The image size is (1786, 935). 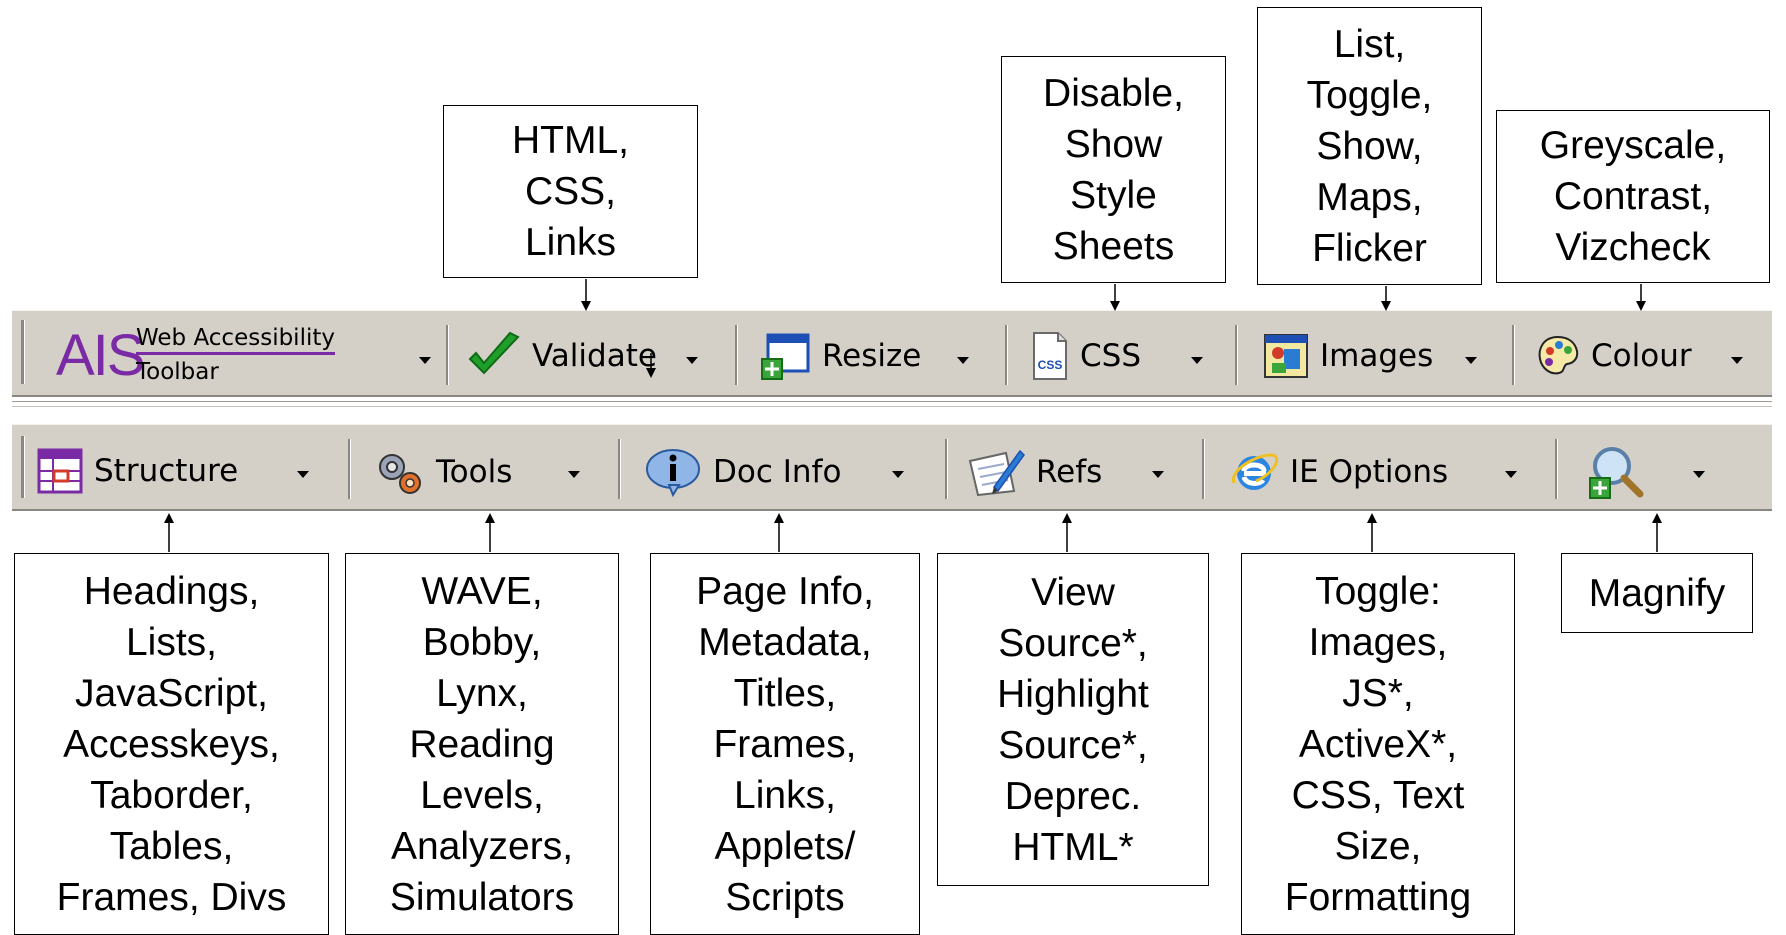 I want to click on docinfo-label: Doc Info, so click(x=777, y=472).